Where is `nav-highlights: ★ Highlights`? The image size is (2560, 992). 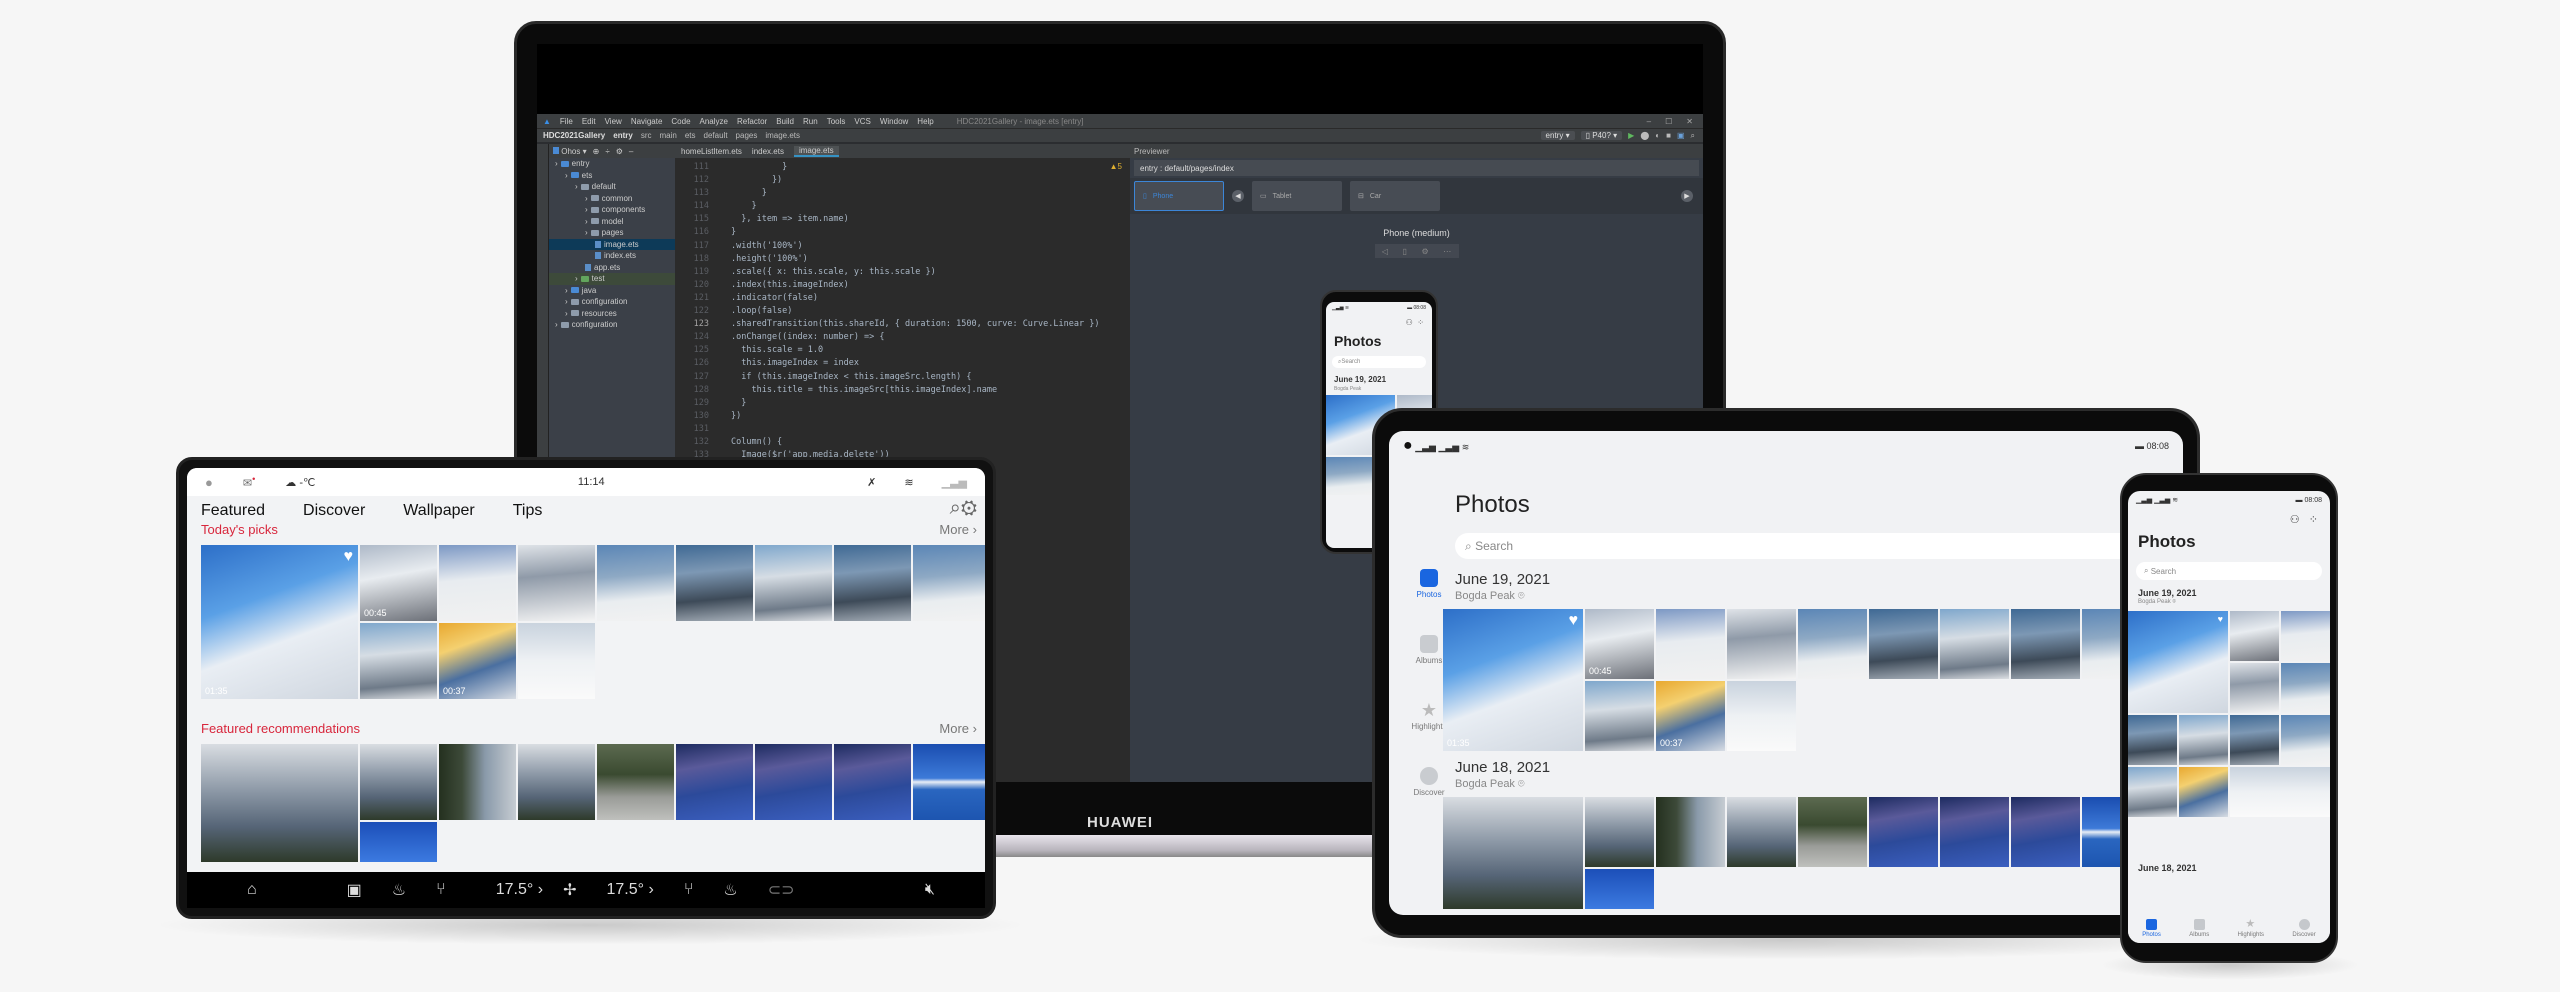
nav-highlights: ★ Highlights is located at coordinates (1428, 716).